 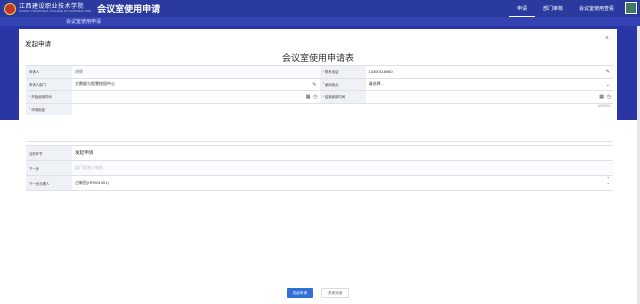 I want to click on close-icon: ×, so click(x=607, y=38).